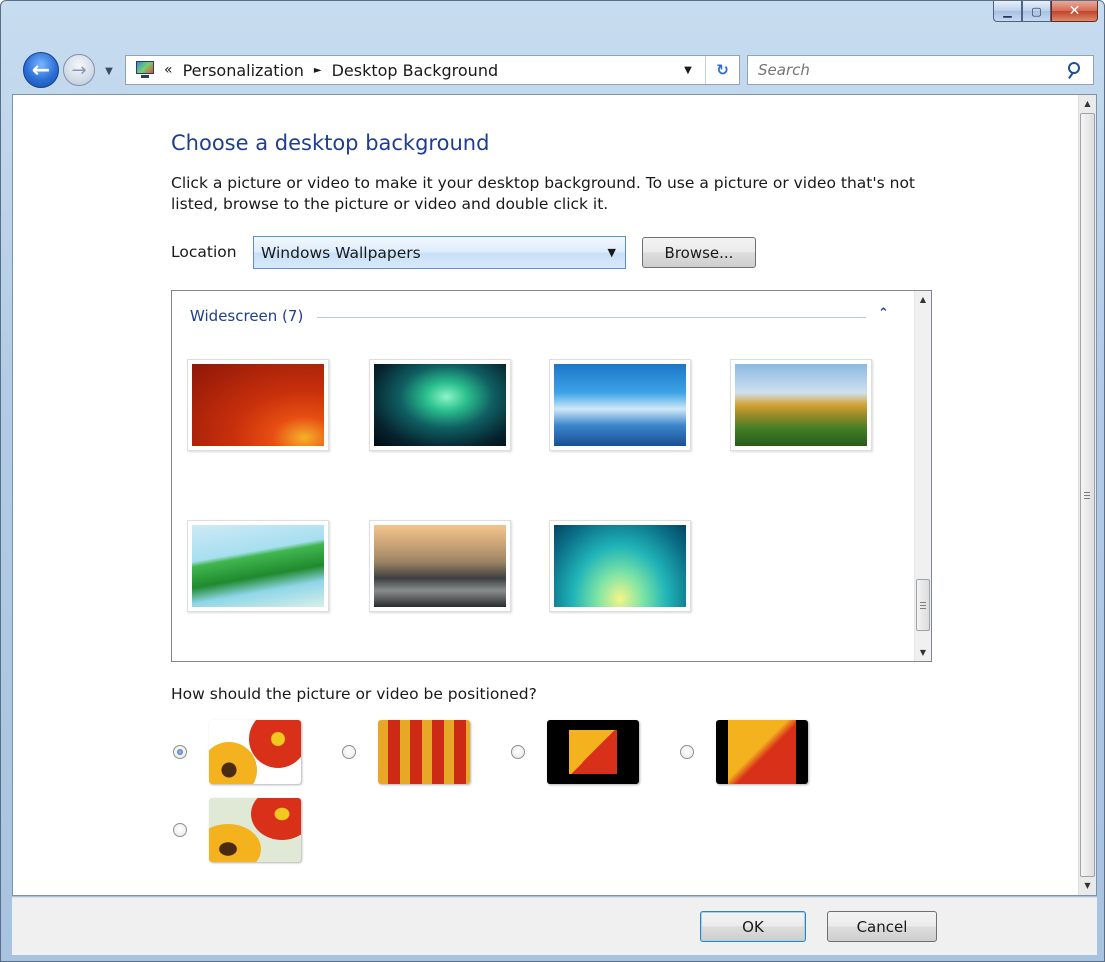 The height and width of the screenshot is (962, 1105). What do you see at coordinates (688, 70) in the screenshot?
I see `address-dropdown-icon: ▼` at bounding box center [688, 70].